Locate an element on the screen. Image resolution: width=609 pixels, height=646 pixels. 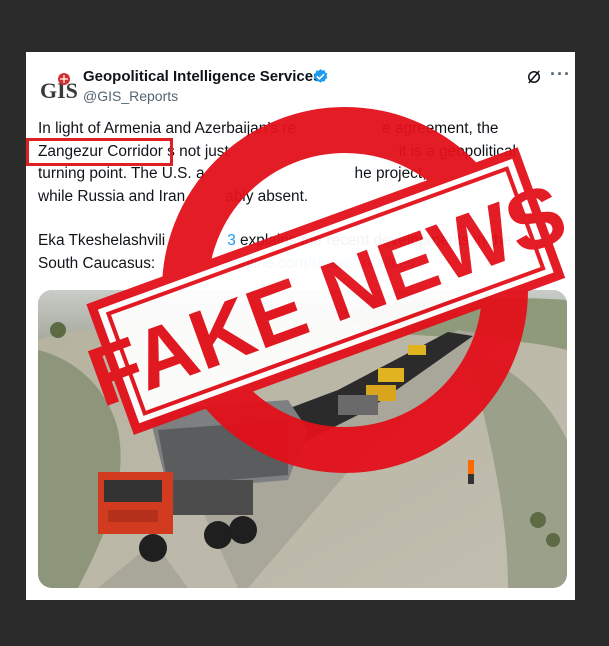
grok-icon is located at coordinates (534, 77).